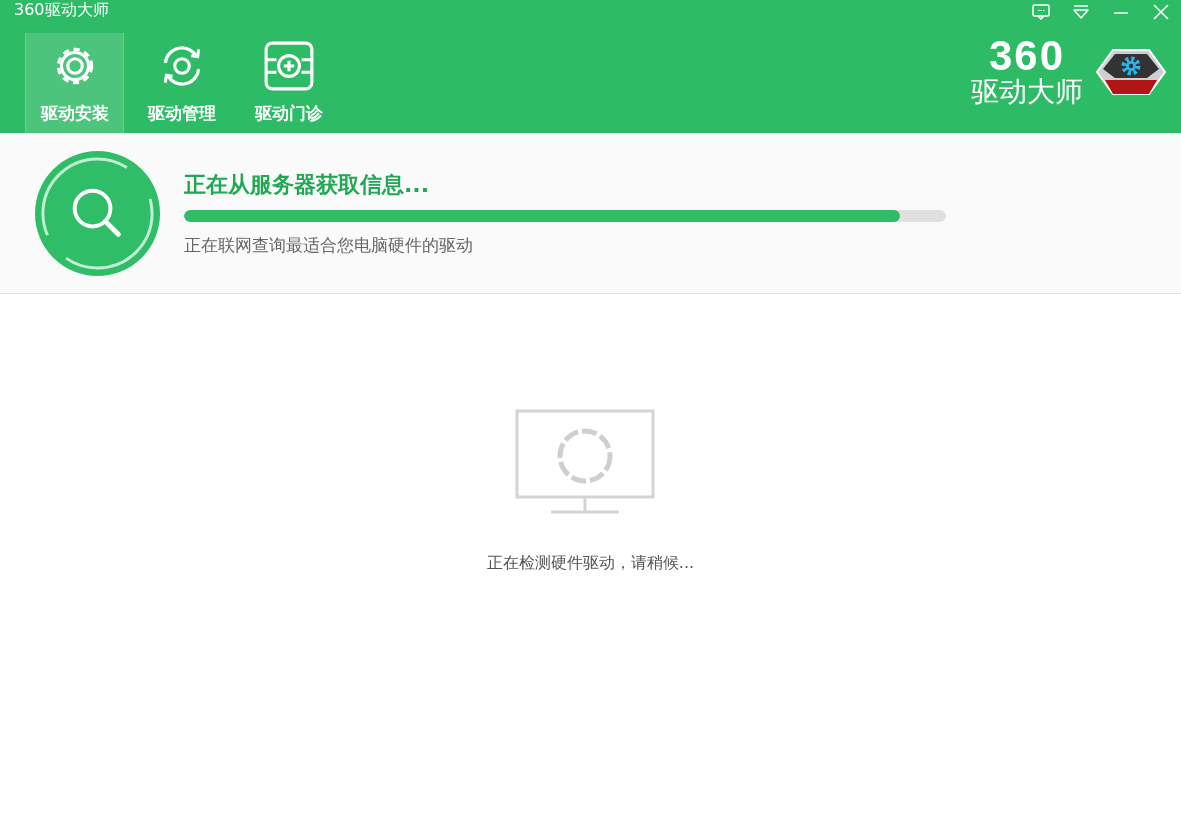  What do you see at coordinates (1161, 12) in the screenshot?
I see `close-icon` at bounding box center [1161, 12].